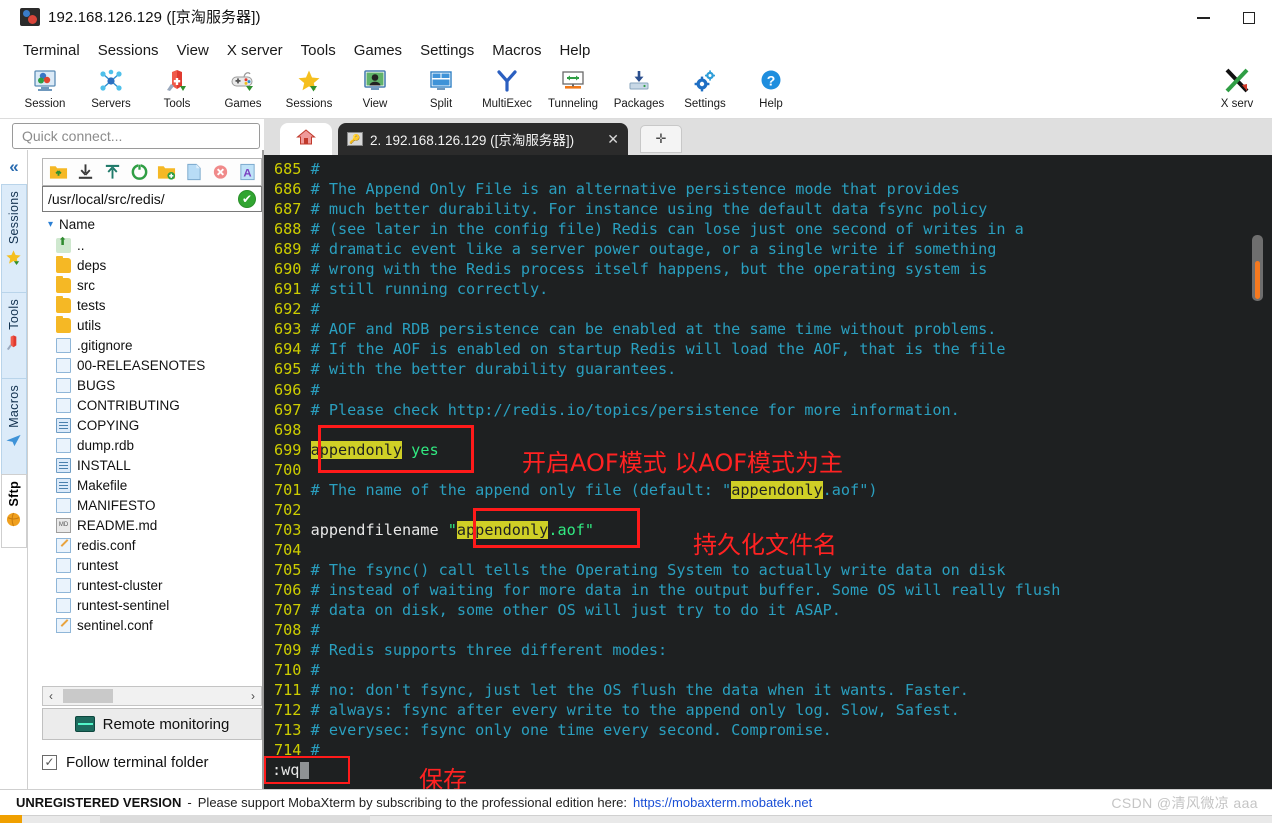 The image size is (1272, 823). I want to click on close-icon: ✕, so click(613, 139).